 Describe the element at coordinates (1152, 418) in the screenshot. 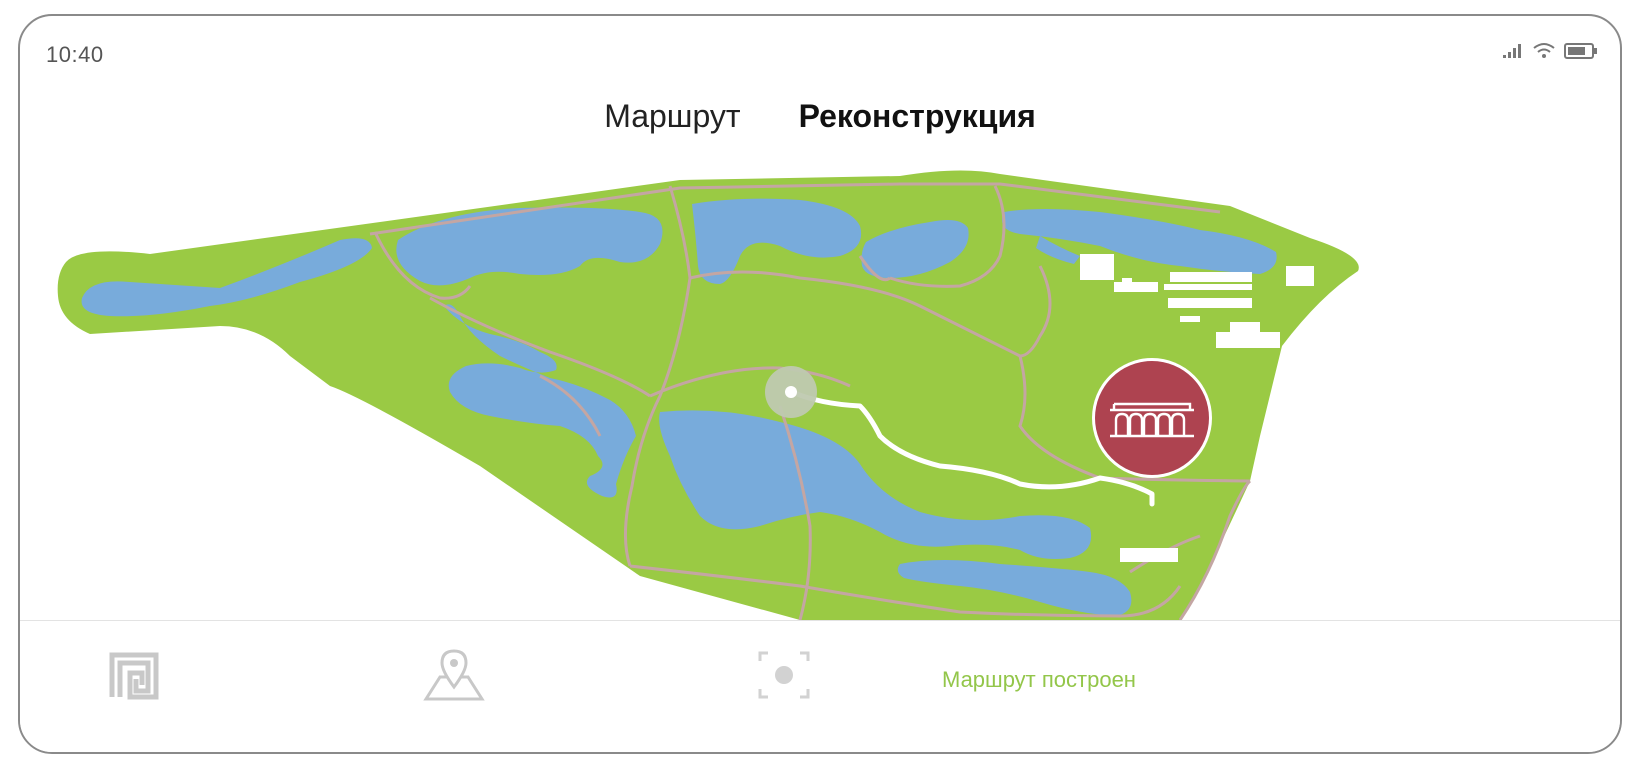

I see `destination-marker` at that location.